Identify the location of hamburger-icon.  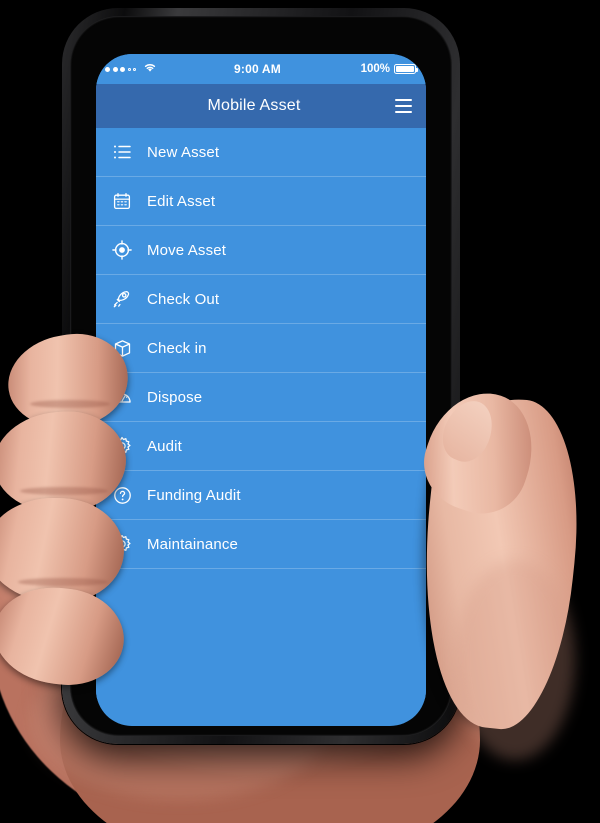
(403, 106).